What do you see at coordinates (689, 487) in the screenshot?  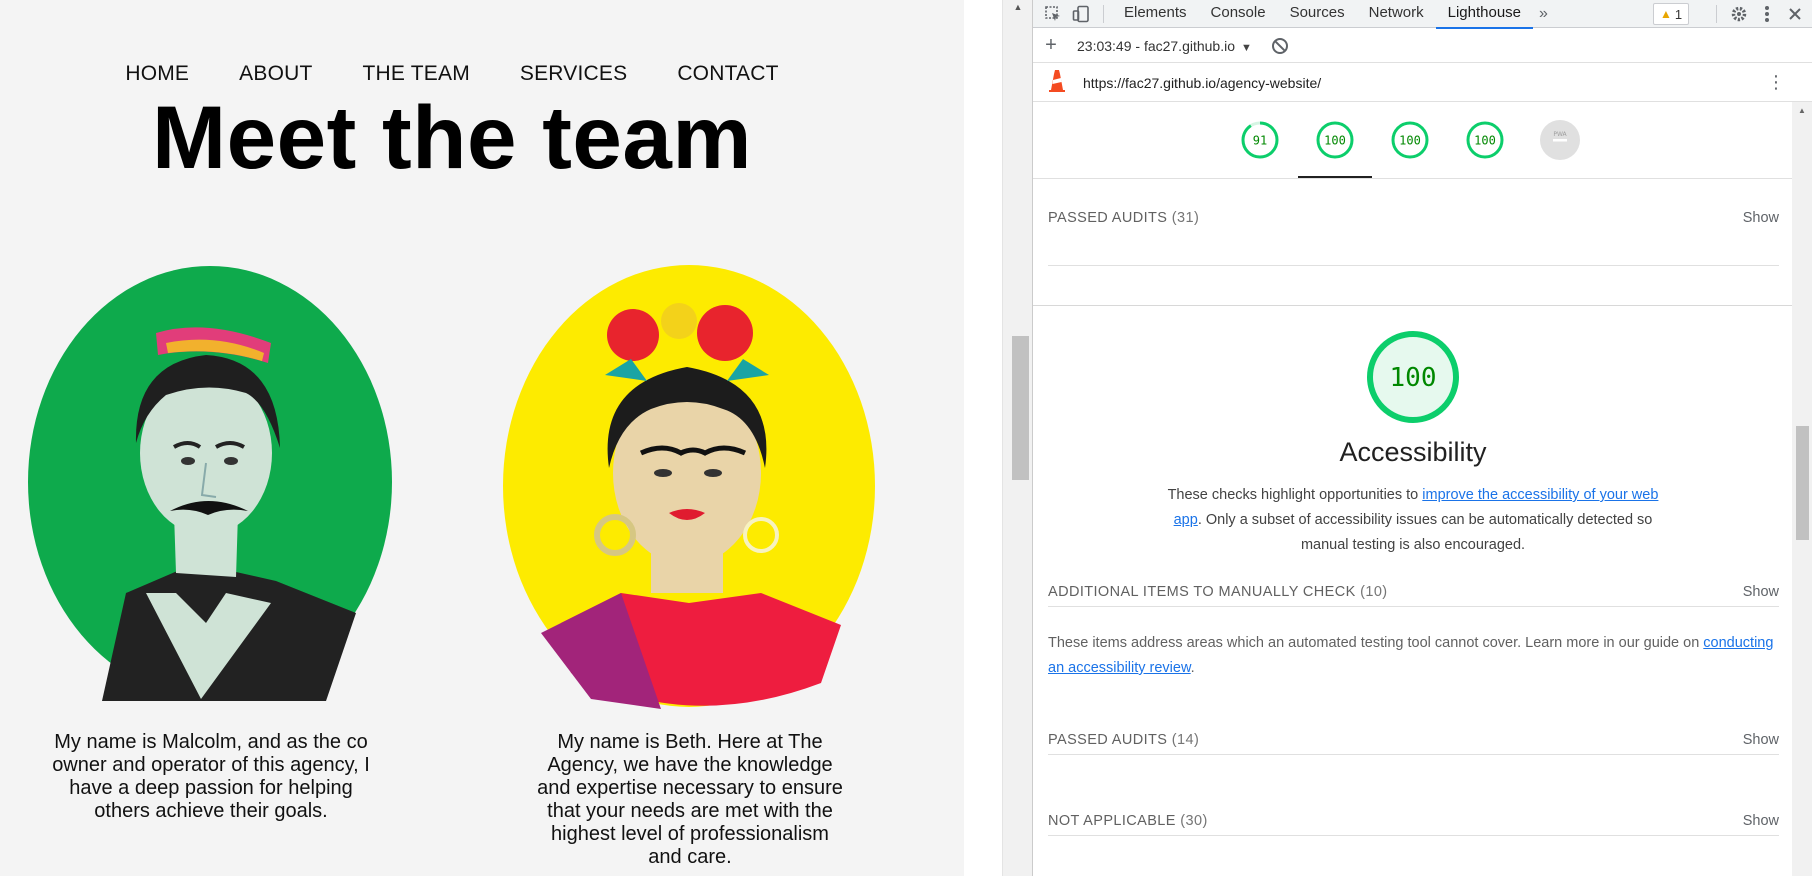 I see `beth-portrait` at bounding box center [689, 487].